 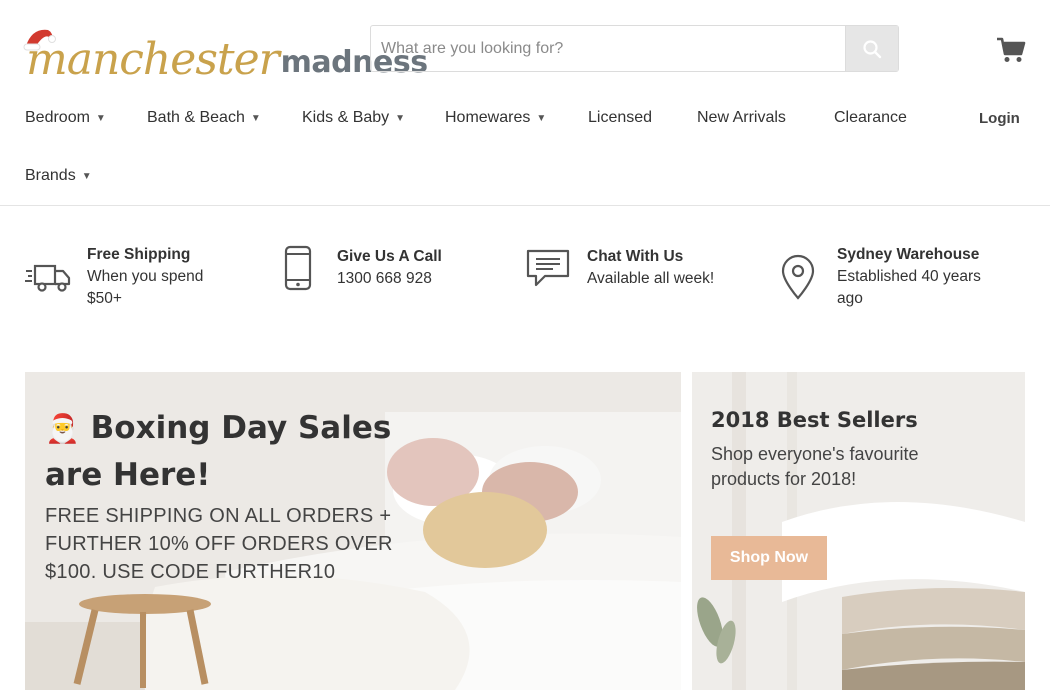 I want to click on santa-emoji-icon: 🎅, so click(x=62, y=428).